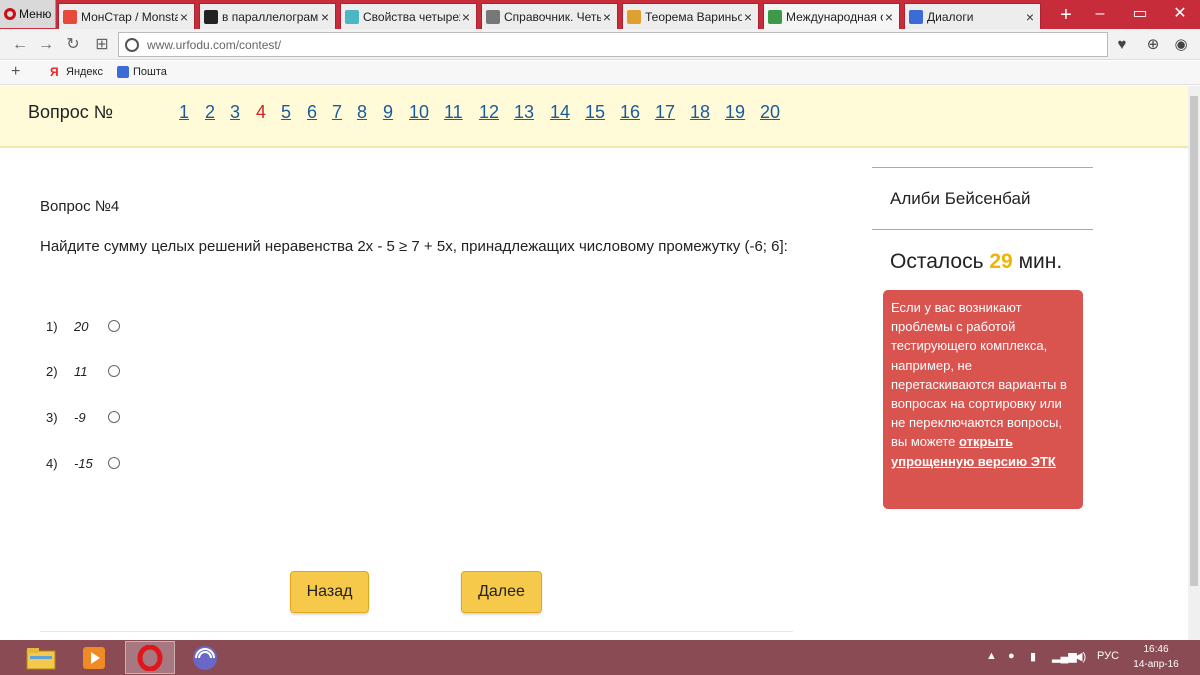 This screenshot has height=675, width=1200. Describe the element at coordinates (132, 44) in the screenshot. I see `site-info-icon` at that location.